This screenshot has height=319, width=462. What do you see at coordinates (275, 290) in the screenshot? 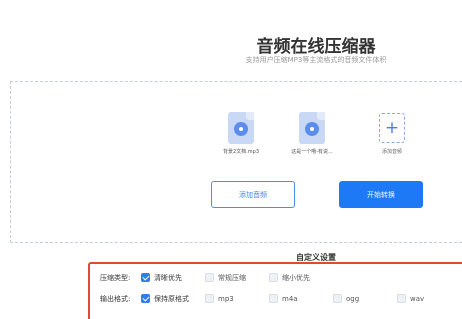
I see `settings-panel` at bounding box center [275, 290].